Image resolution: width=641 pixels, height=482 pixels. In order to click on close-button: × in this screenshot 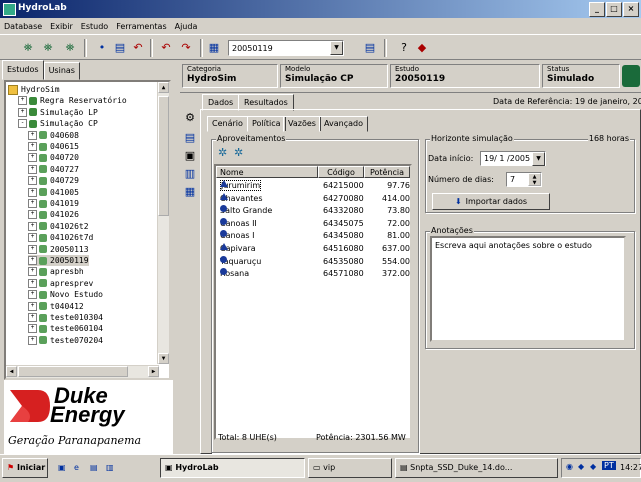, I will do `click(631, 9)`.